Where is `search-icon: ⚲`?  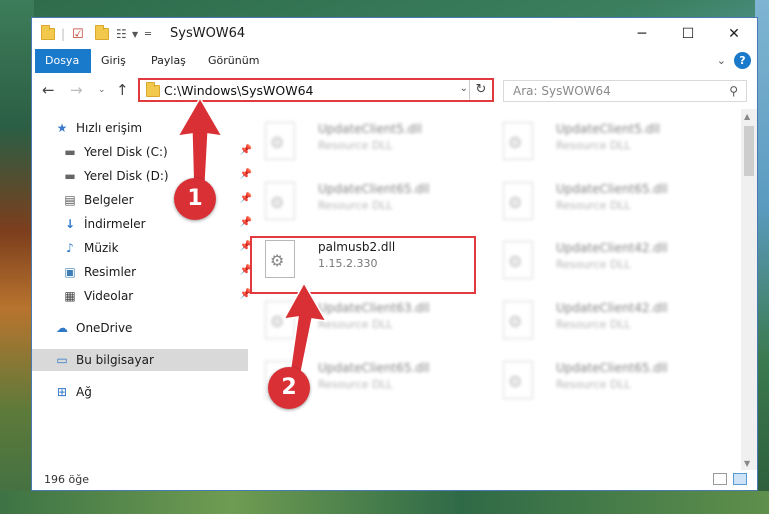
search-icon: ⚲ is located at coordinates (733, 91).